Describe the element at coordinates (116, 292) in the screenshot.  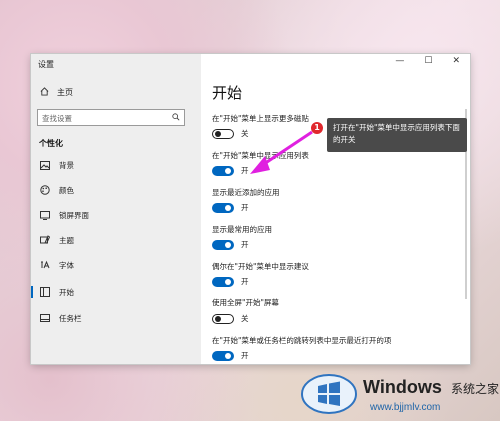
I see `sidebar-item-start: 开始` at that location.